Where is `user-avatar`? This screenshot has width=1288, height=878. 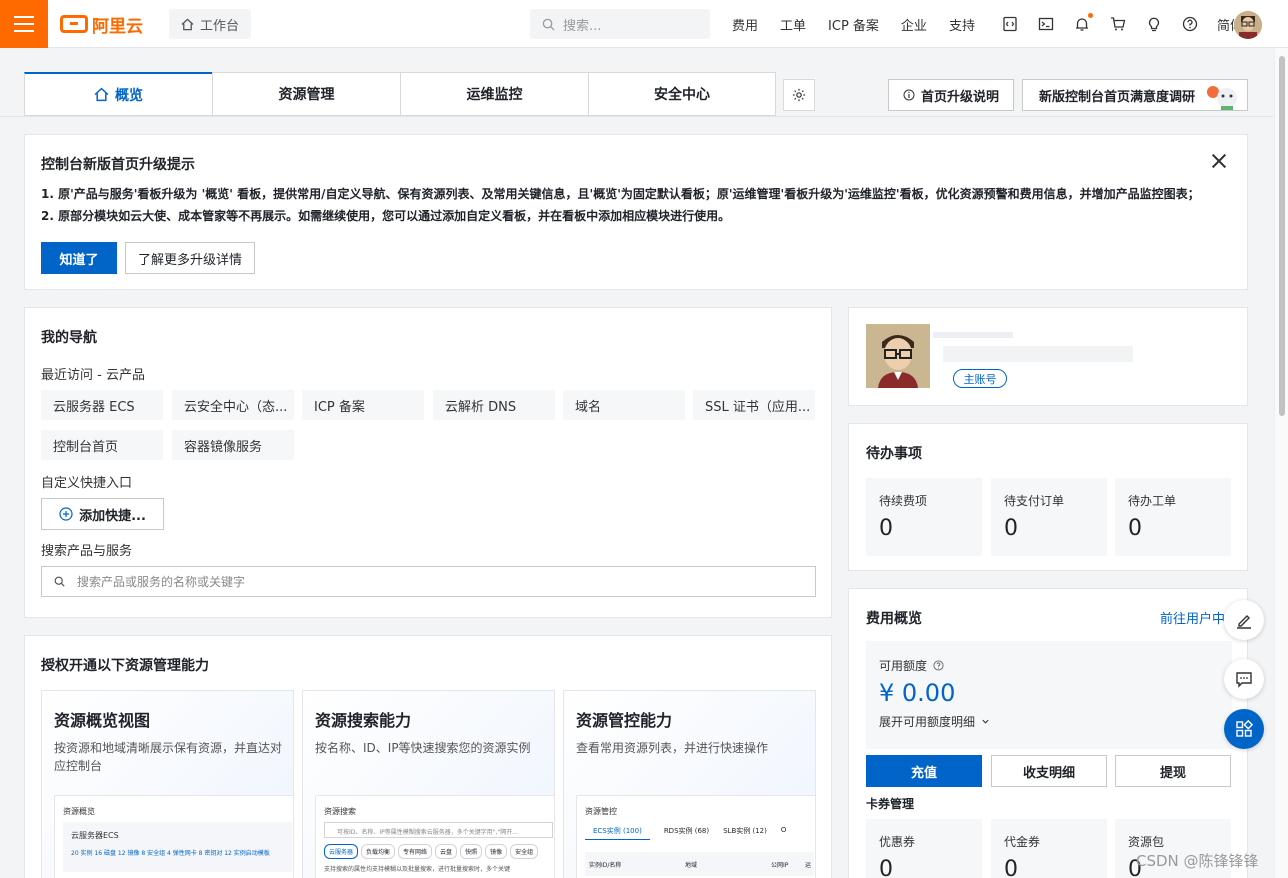 user-avatar is located at coordinates (1248, 25).